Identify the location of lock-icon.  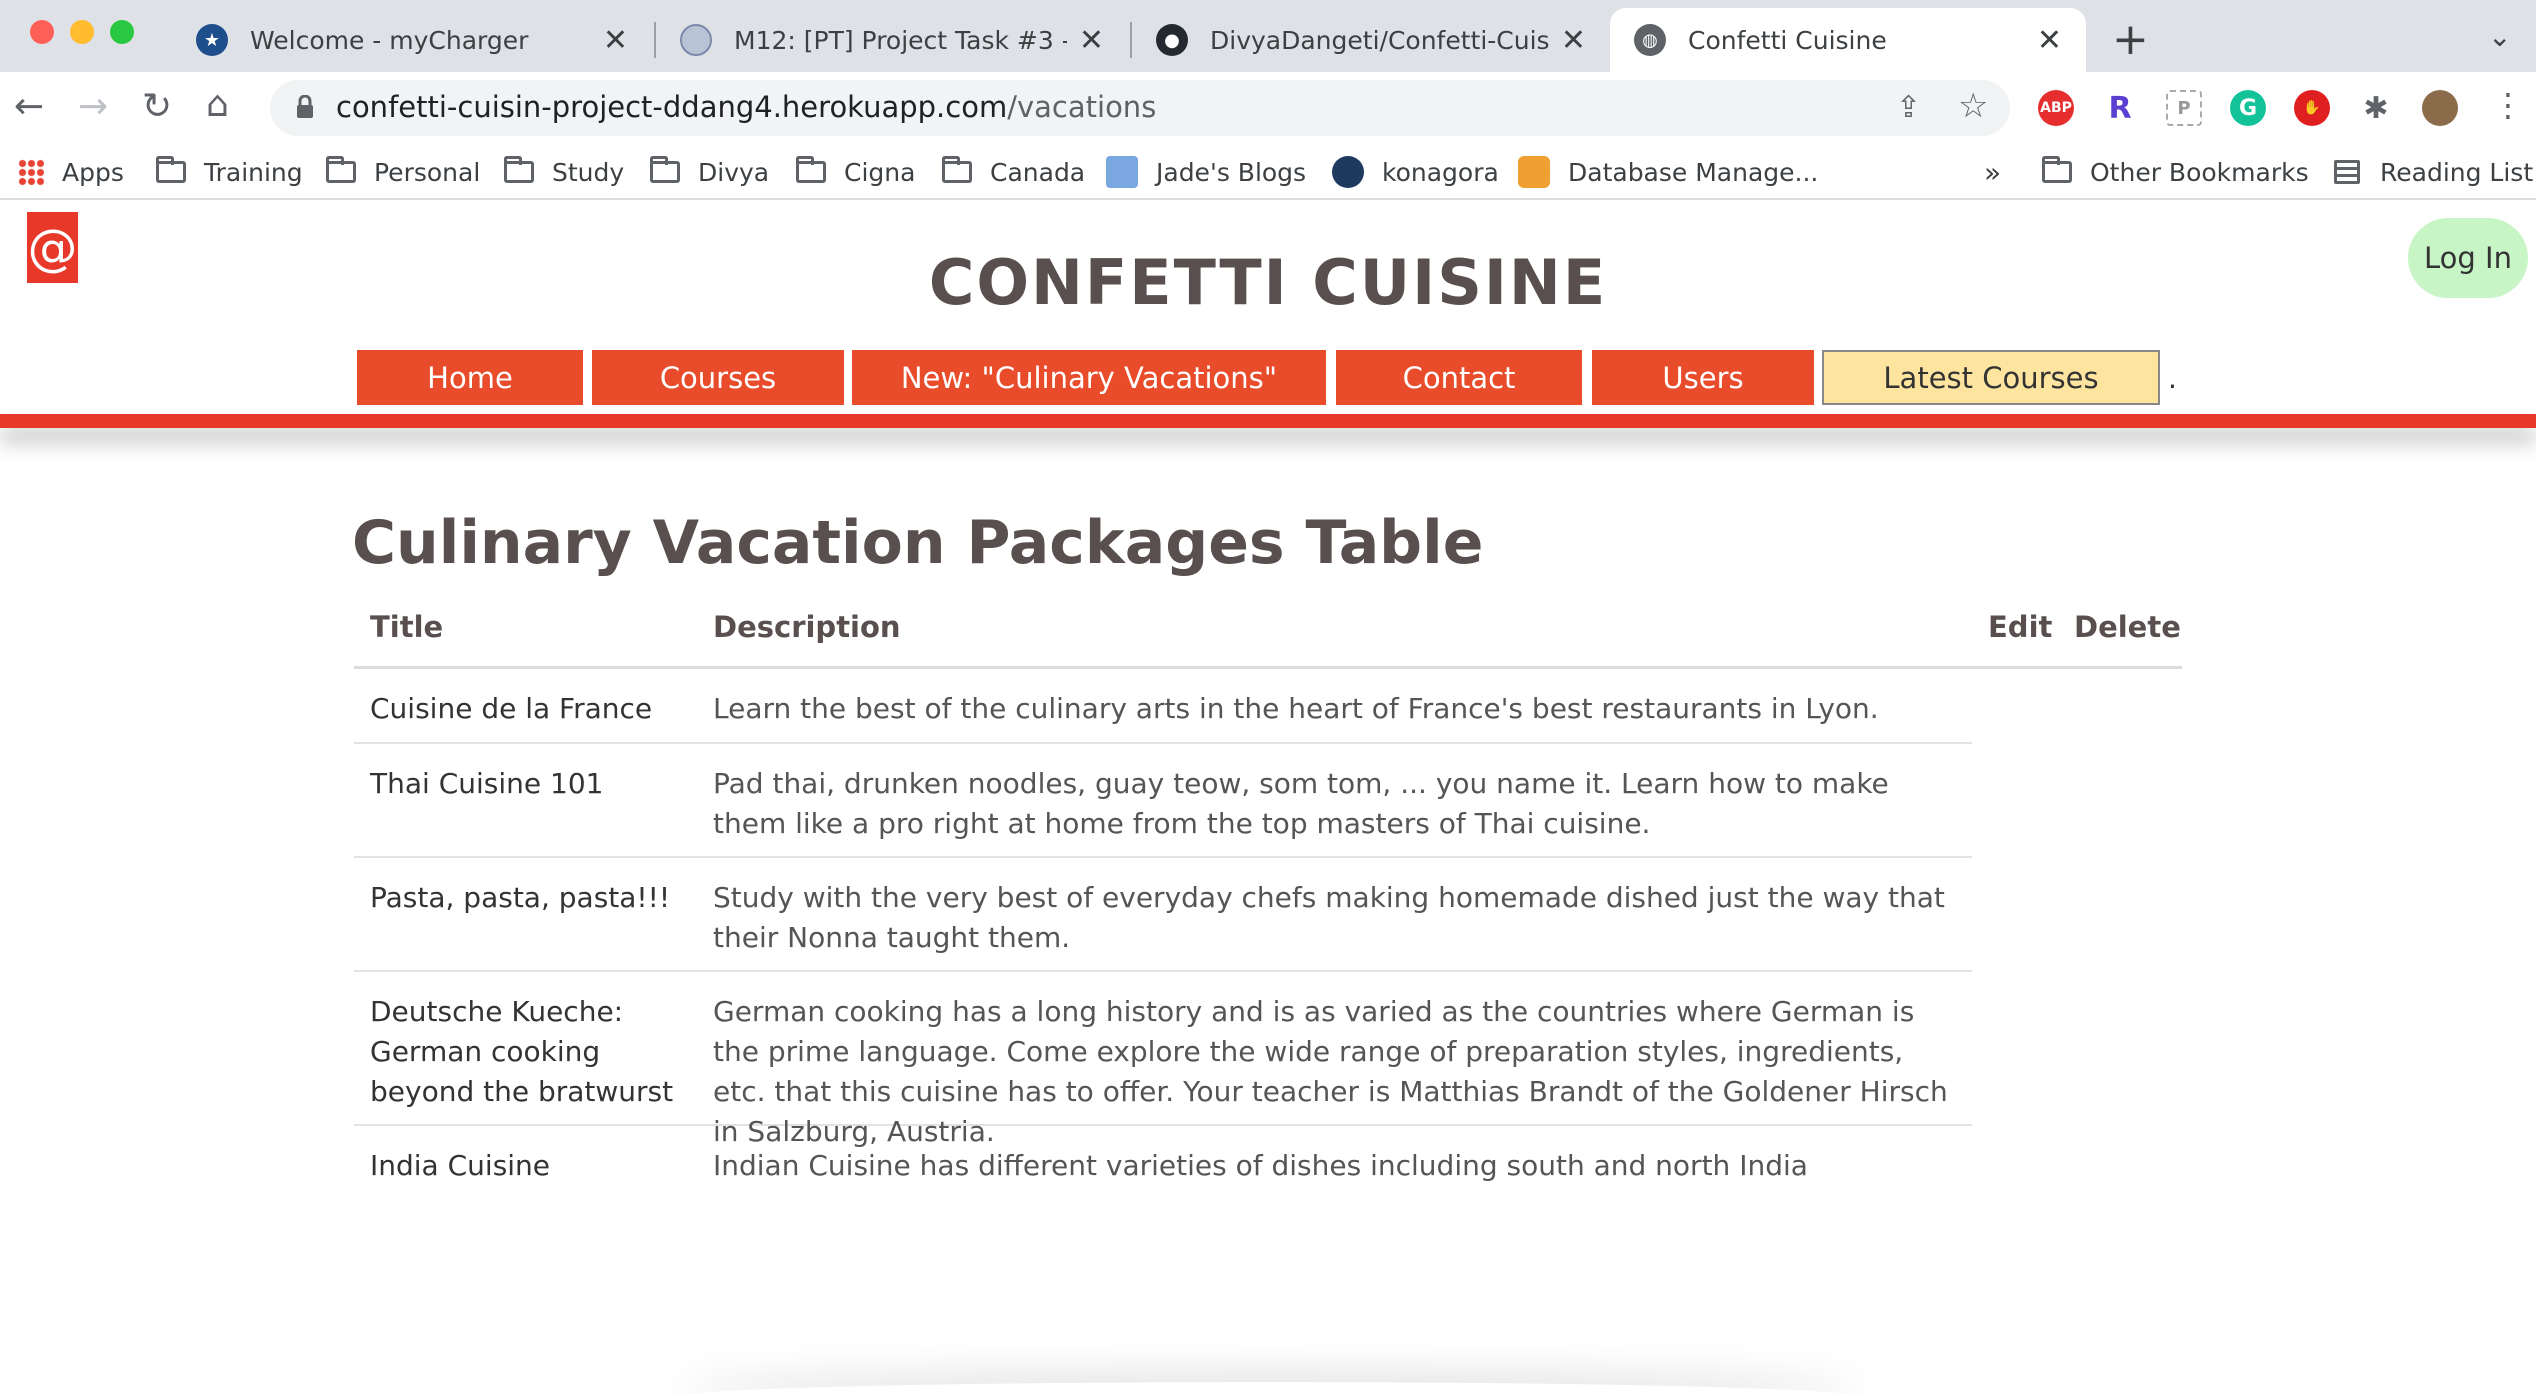
(305, 108).